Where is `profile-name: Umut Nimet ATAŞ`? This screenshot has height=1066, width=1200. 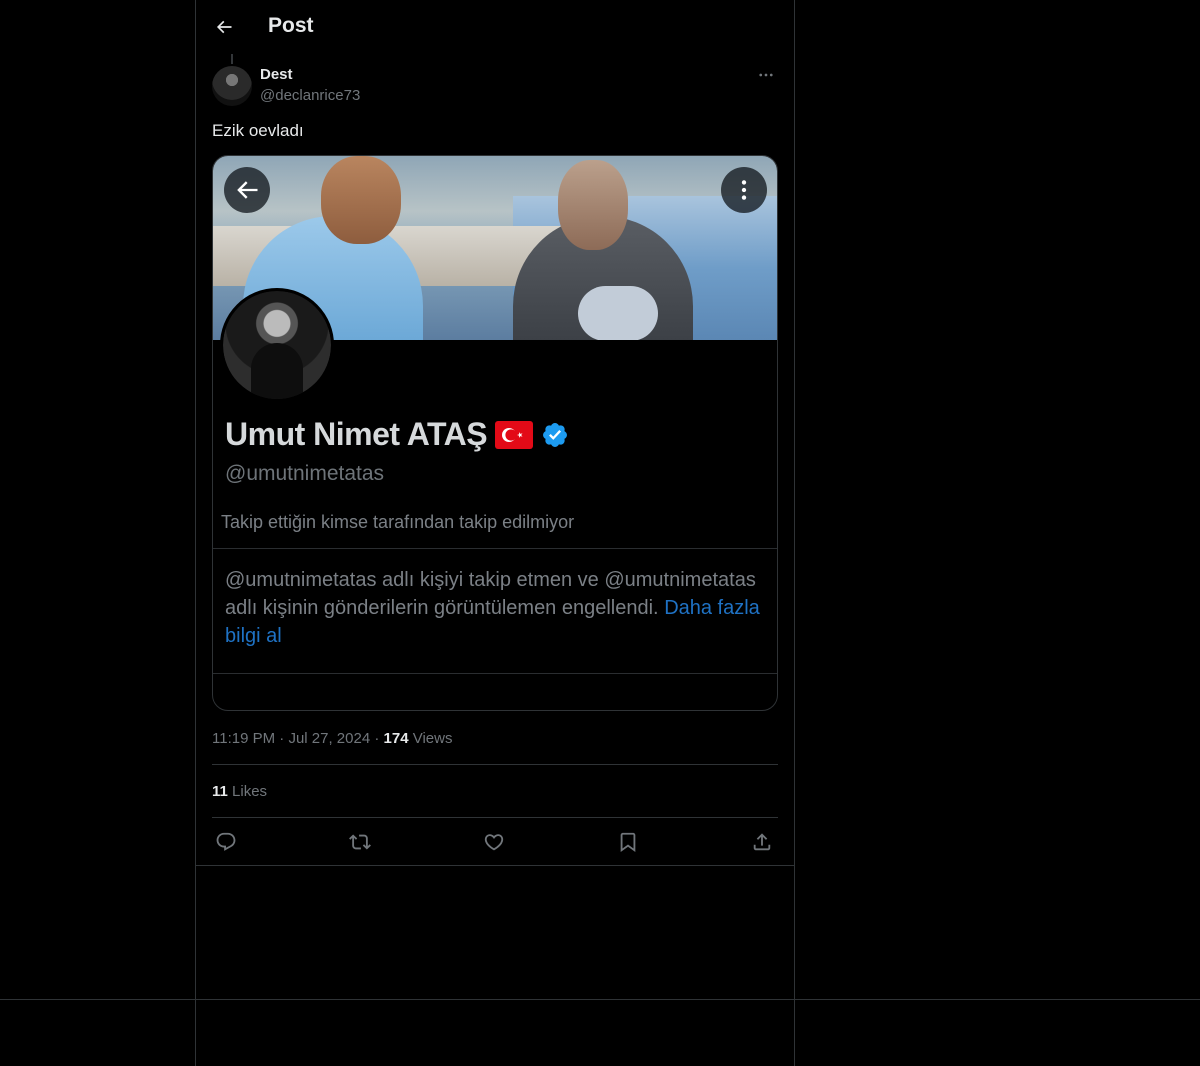
profile-name: Umut Nimet ATAŞ is located at coordinates (356, 434).